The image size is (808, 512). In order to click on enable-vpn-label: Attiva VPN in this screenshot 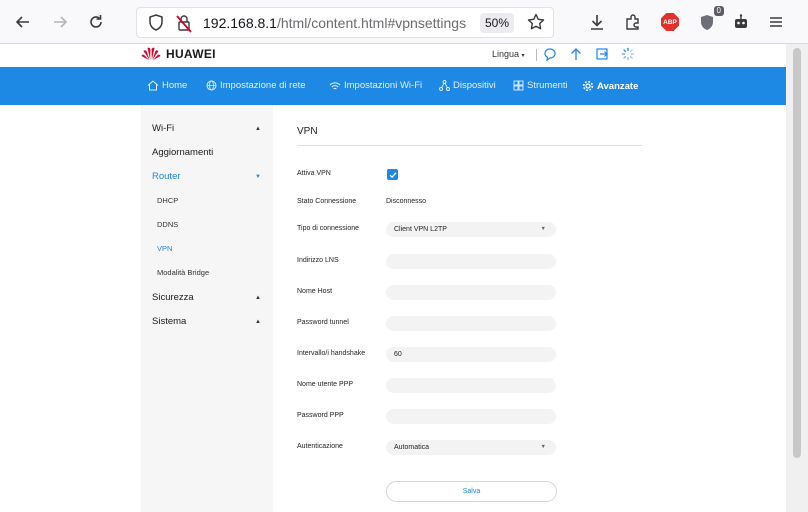, I will do `click(314, 173)`.